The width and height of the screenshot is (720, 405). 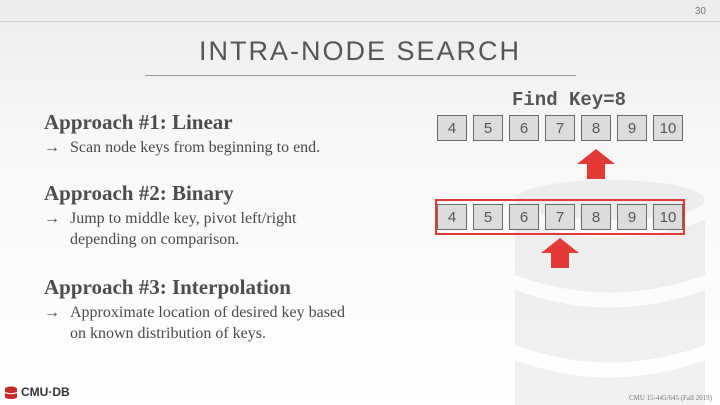 What do you see at coordinates (183, 218) in the screenshot?
I see `approach-line: Jump to middle key, pivot left/right` at bounding box center [183, 218].